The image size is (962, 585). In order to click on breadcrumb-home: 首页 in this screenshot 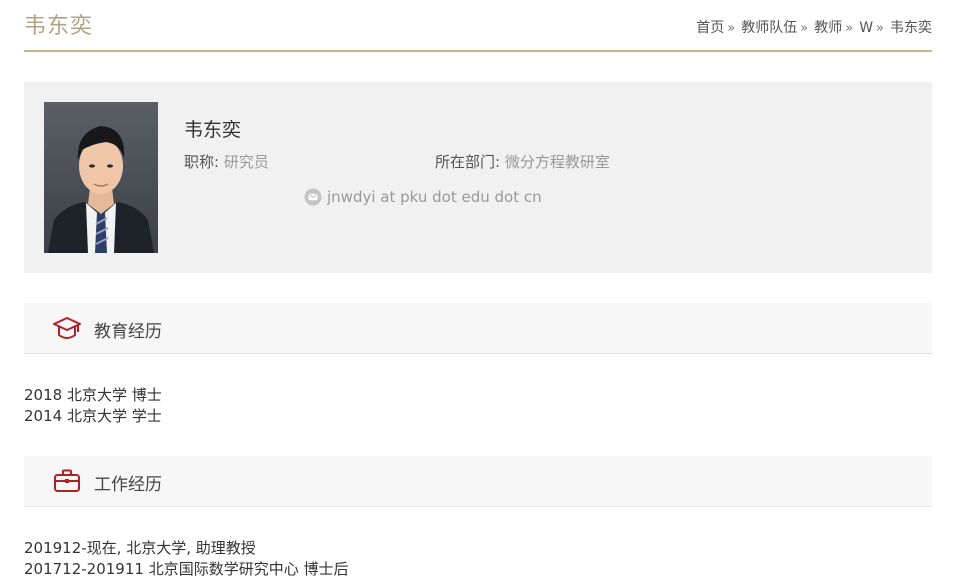, I will do `click(710, 28)`.